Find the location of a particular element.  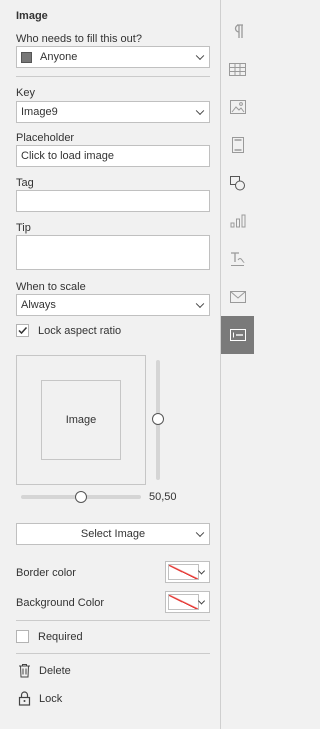

lock-button: Lock is located at coordinates (40, 698).